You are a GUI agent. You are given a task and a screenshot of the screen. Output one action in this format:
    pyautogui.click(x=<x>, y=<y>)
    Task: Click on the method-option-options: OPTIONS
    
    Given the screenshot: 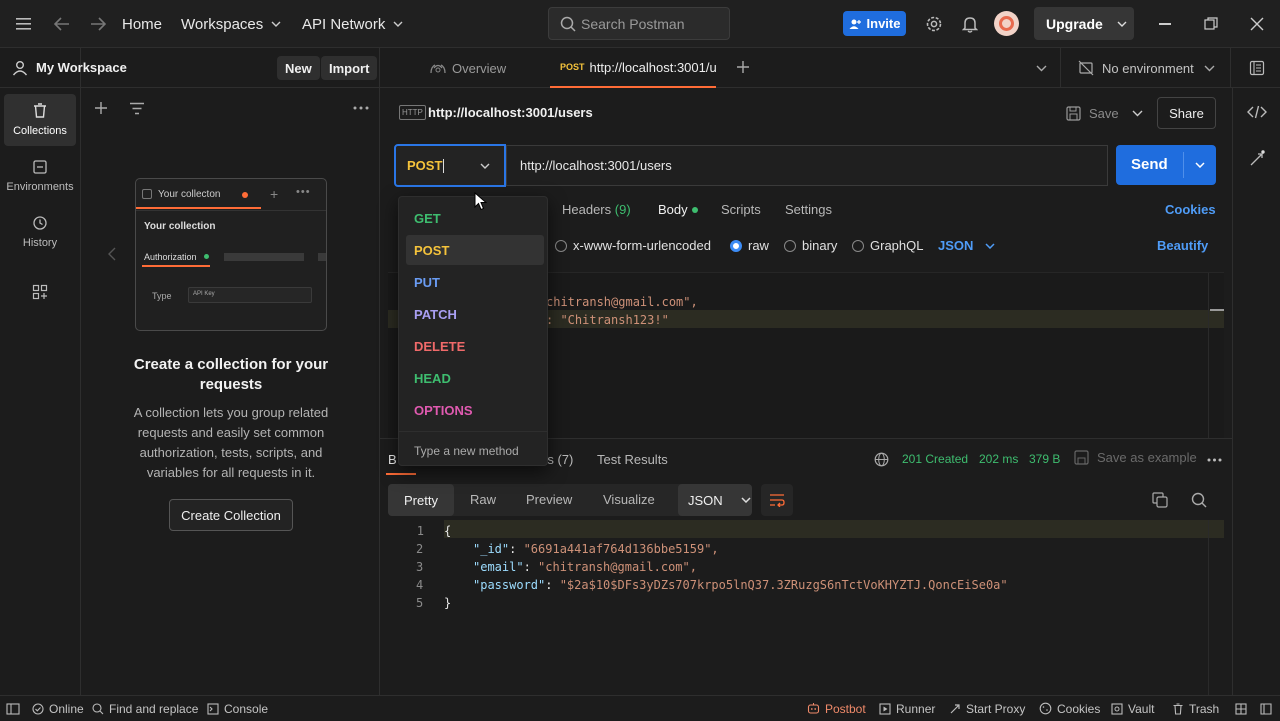 What is the action you would take?
    pyautogui.click(x=475, y=410)
    